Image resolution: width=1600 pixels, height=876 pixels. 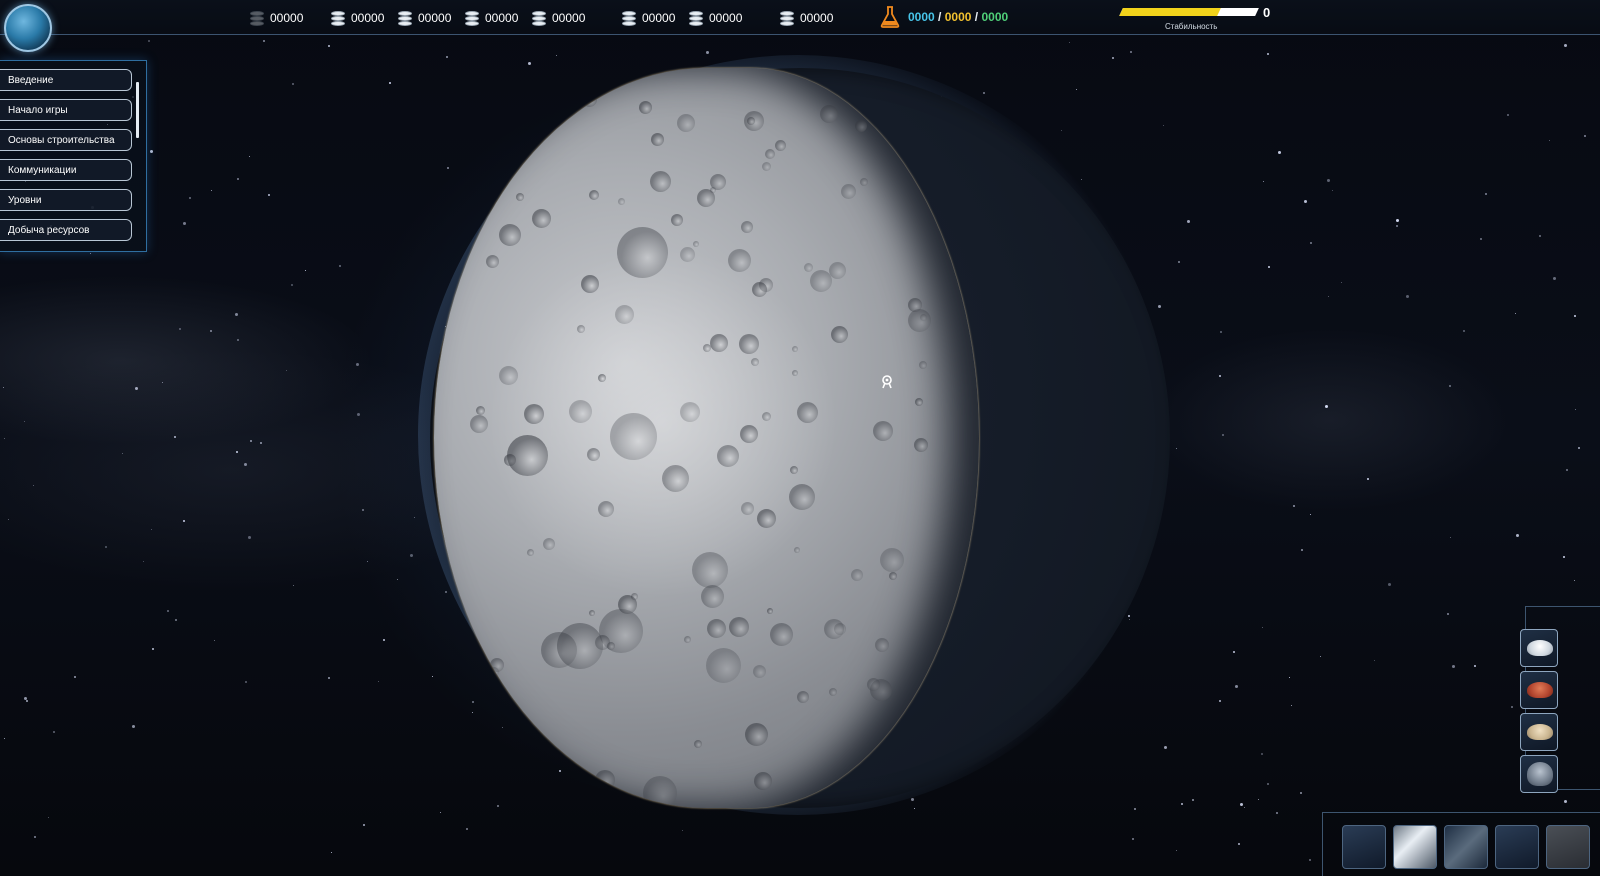 I want to click on snow-resource-slot, so click(x=1539, y=648).